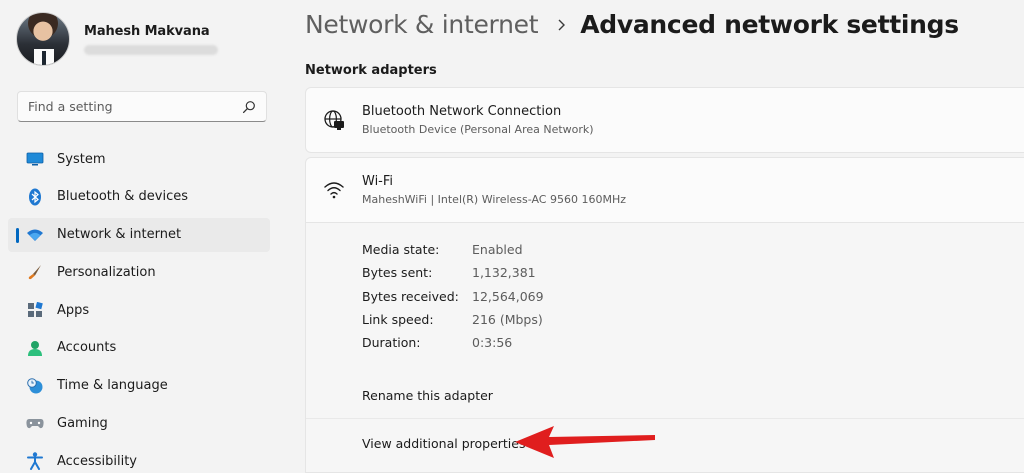 The width and height of the screenshot is (1024, 473). Describe the element at coordinates (139, 458) in the screenshot. I see `sidebar-item-accessibility: Accessibility` at that location.